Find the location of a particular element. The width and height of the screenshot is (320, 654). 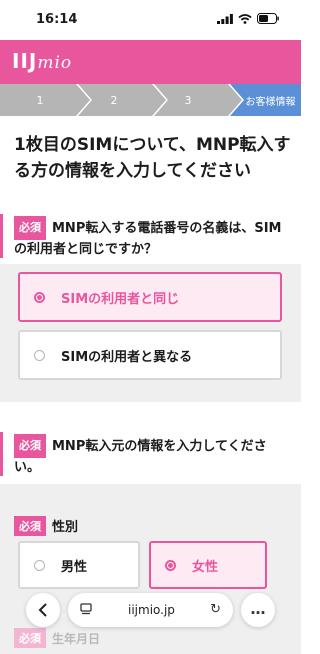

reload-icon: ↻ is located at coordinates (215, 609).